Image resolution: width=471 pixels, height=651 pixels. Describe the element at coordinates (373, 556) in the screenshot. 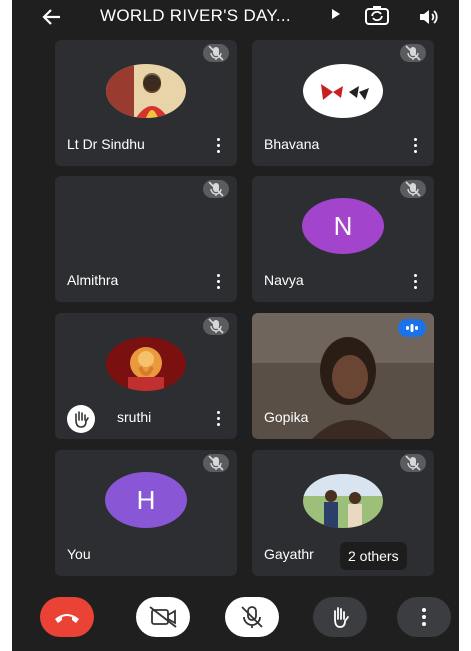

I see `others-badge: 2 others` at that location.